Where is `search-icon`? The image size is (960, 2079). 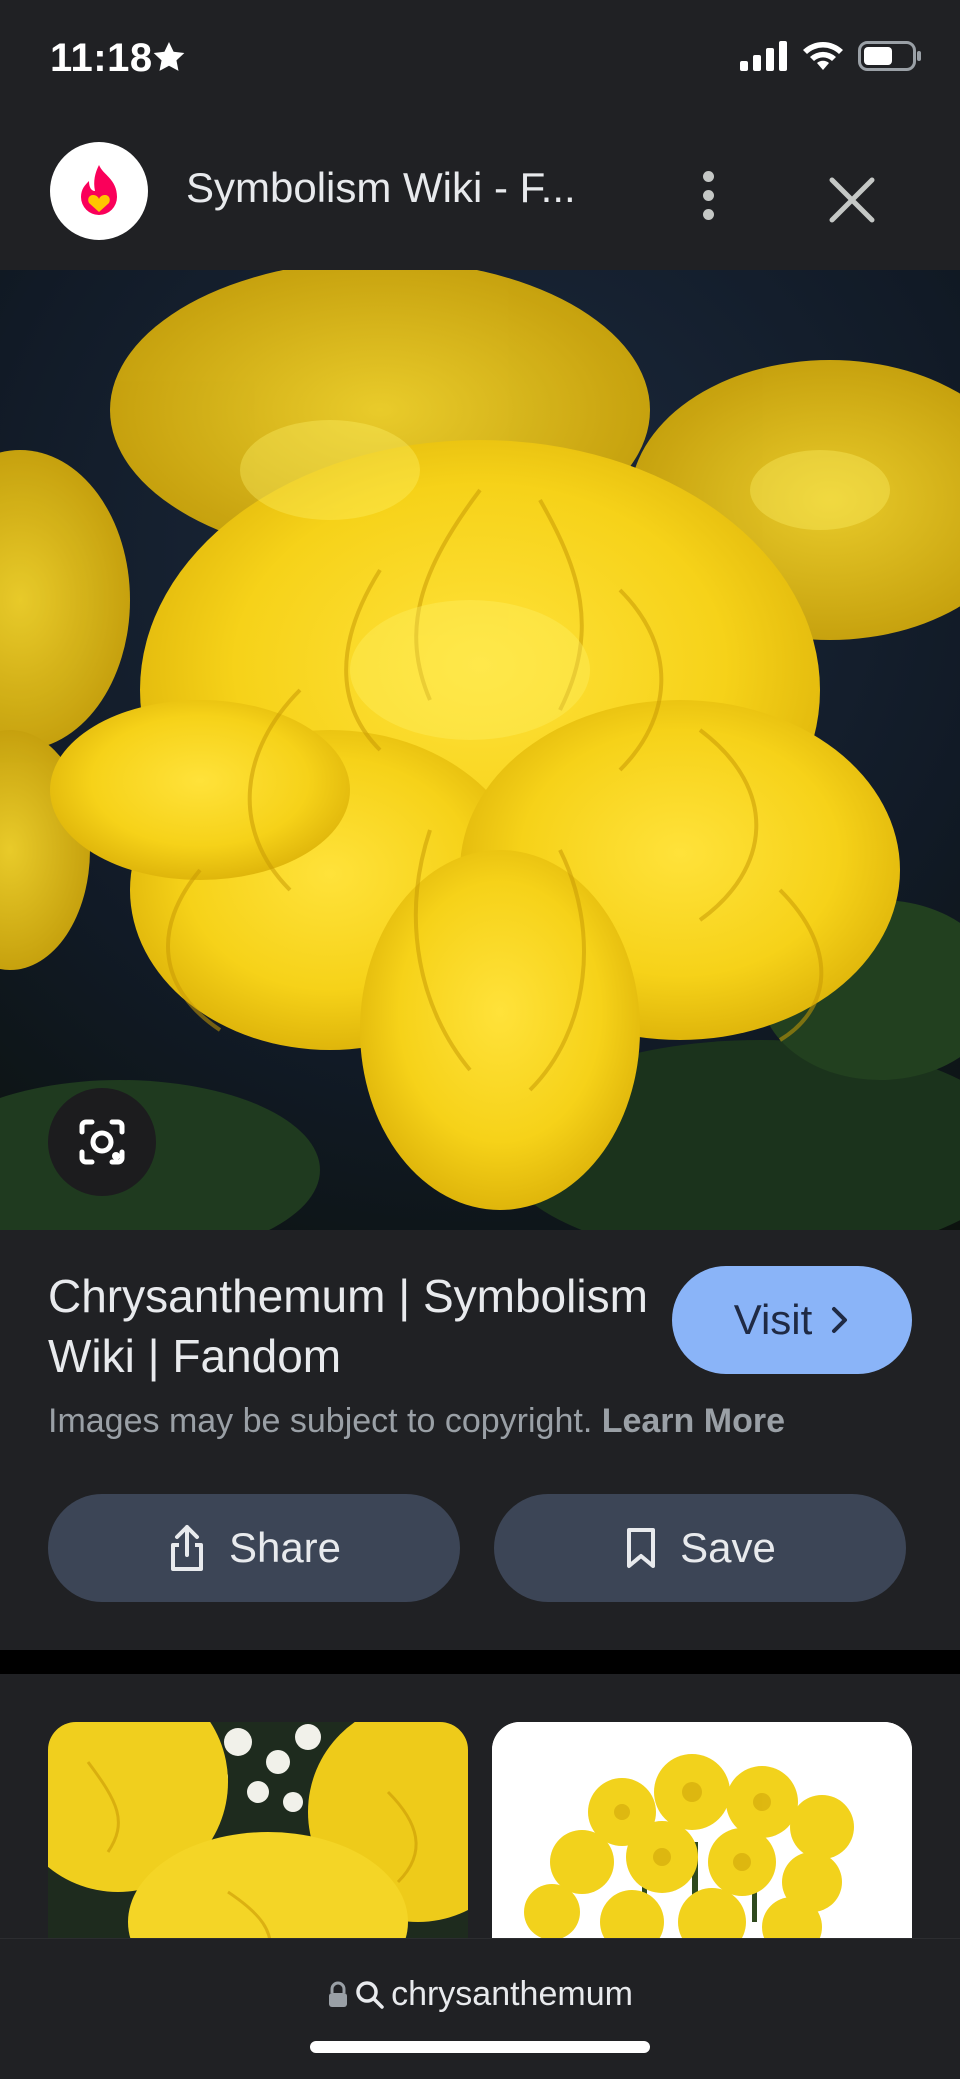 search-icon is located at coordinates (370, 1994).